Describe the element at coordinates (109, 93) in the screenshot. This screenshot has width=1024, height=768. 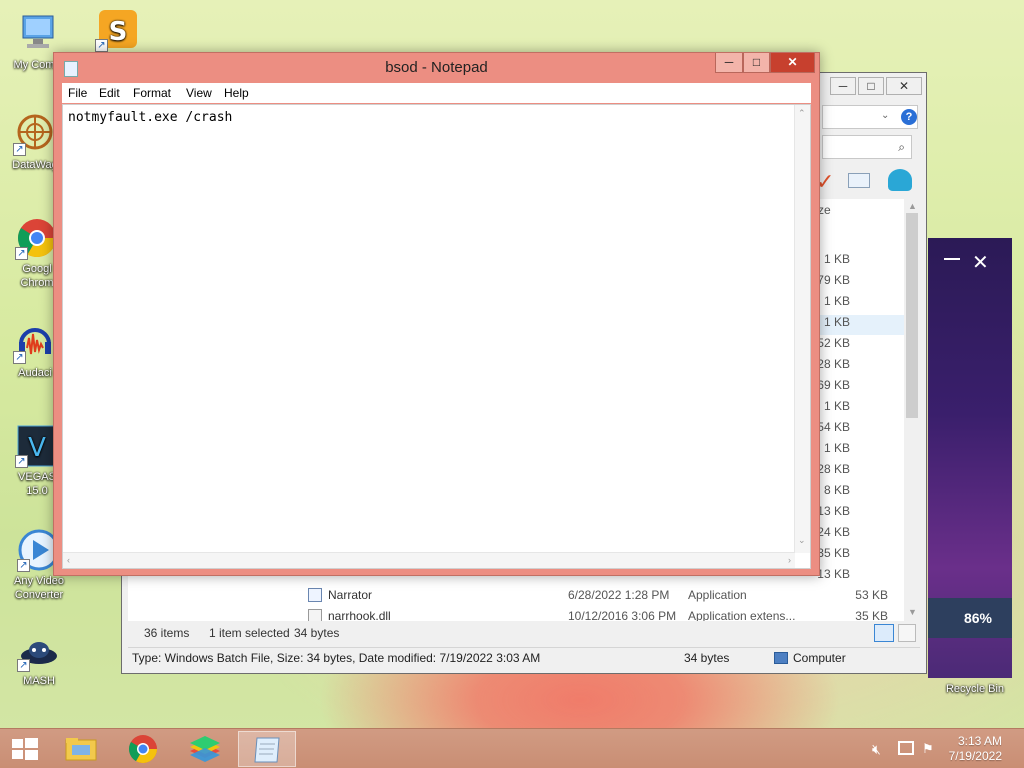
I see `menu-edit: Edit` at that location.